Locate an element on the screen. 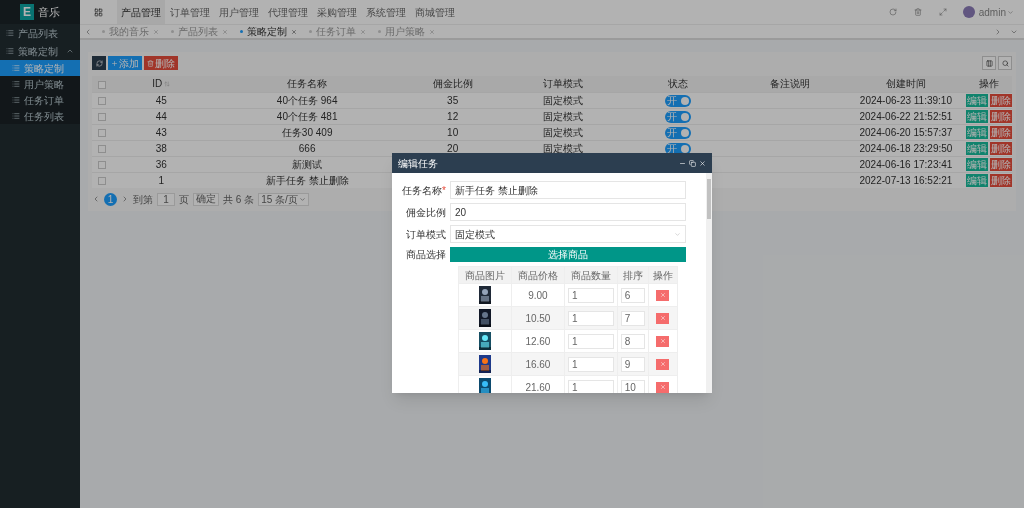  table-cell: 固定模式 is located at coordinates (562, 116).